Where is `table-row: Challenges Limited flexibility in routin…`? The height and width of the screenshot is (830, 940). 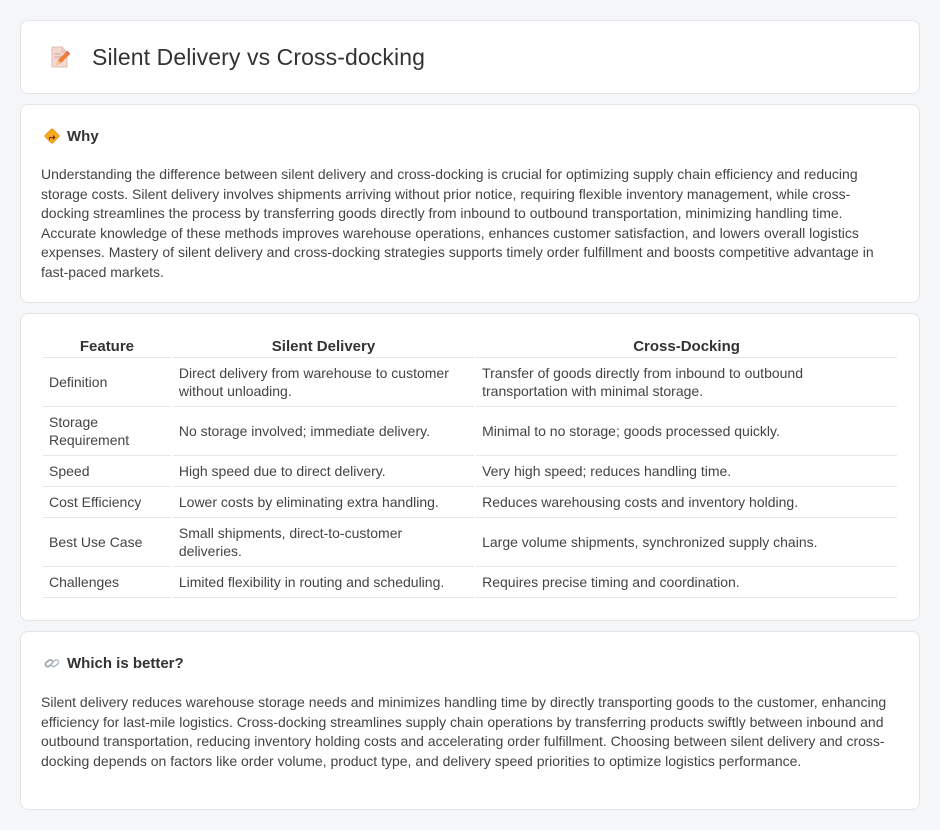
table-row: Challenges Limited flexibility in routin… is located at coordinates (470, 582).